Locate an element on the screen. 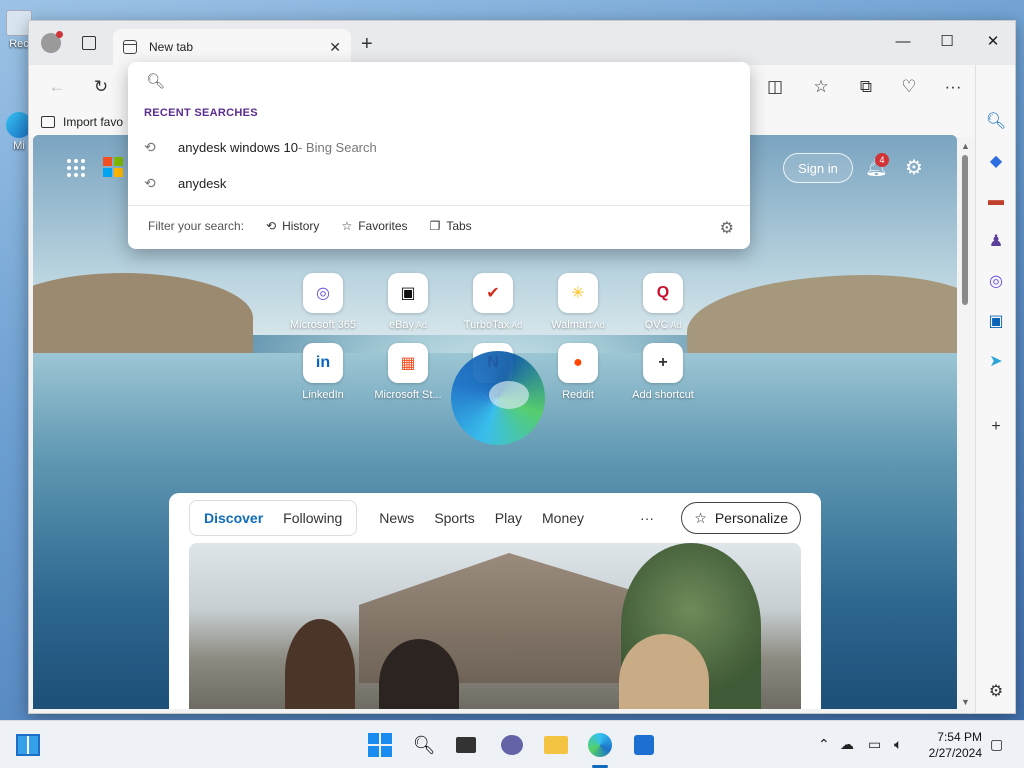  shortcut-icon: Q is located at coordinates (663, 293).